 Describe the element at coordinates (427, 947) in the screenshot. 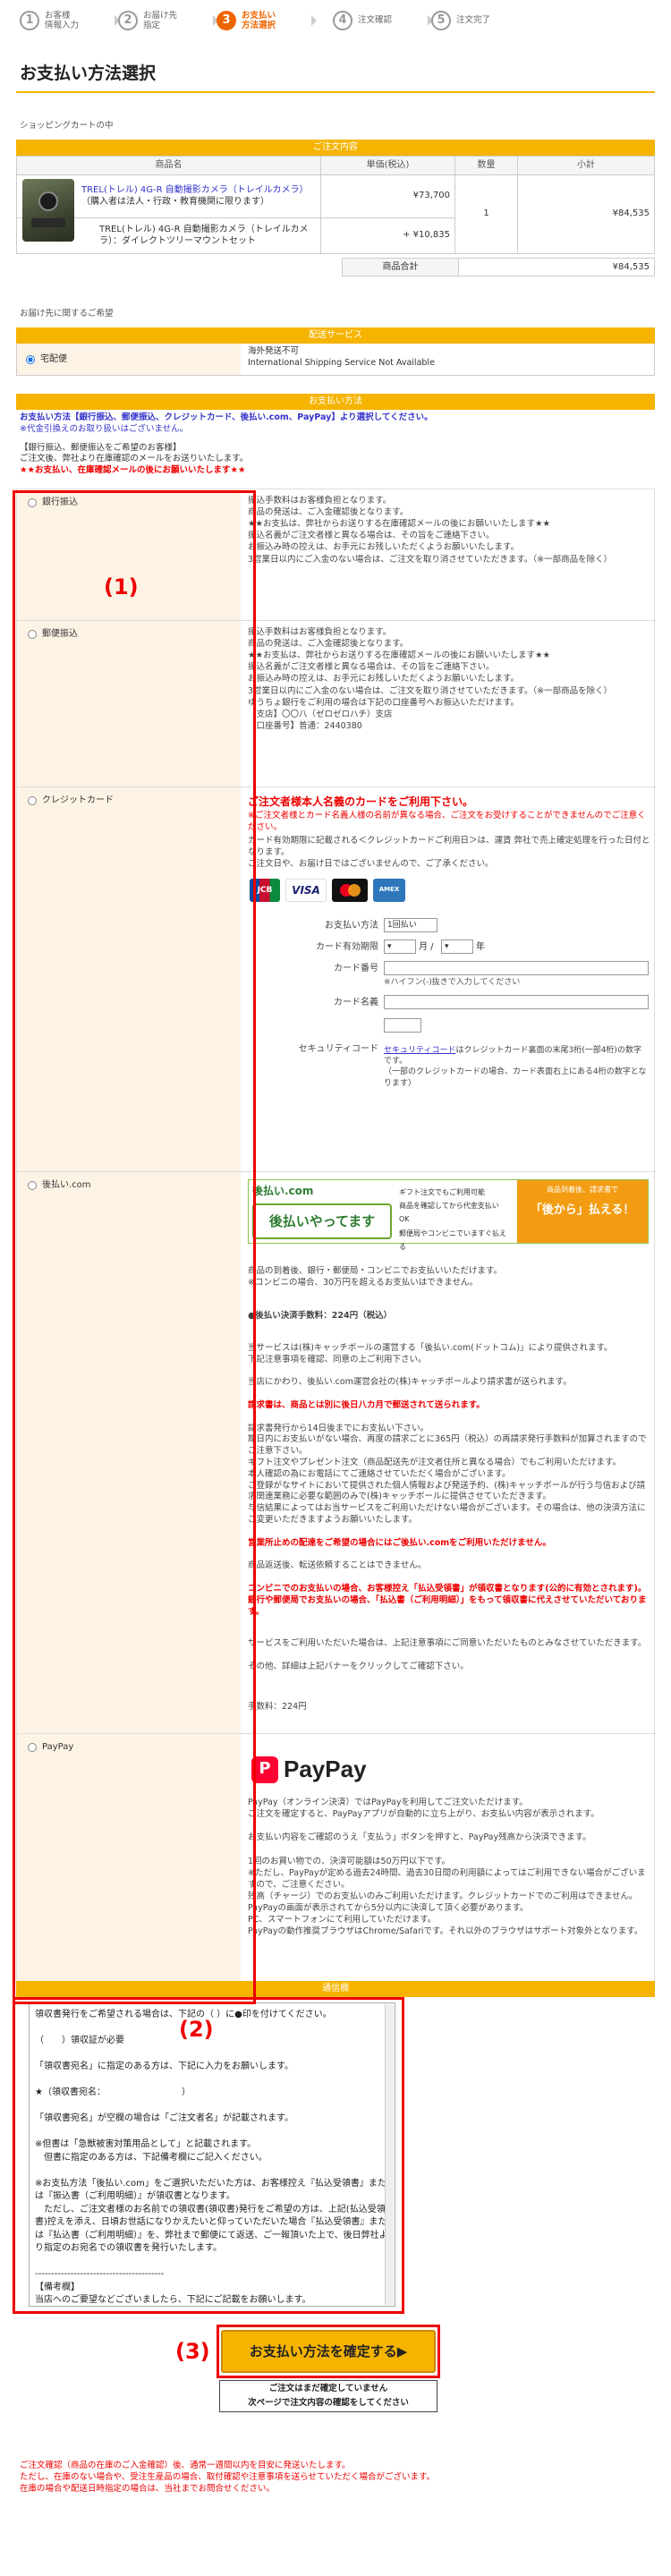

I see `expiry-month-suffix: 月 /` at that location.